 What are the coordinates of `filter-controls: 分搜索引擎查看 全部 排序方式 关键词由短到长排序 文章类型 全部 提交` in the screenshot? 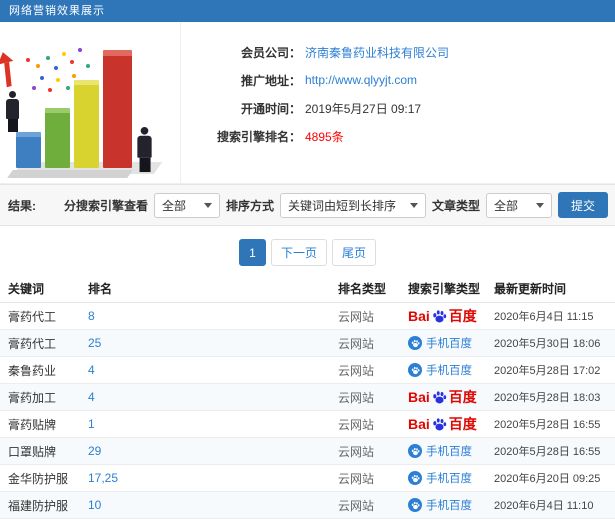 It's located at (336, 205).